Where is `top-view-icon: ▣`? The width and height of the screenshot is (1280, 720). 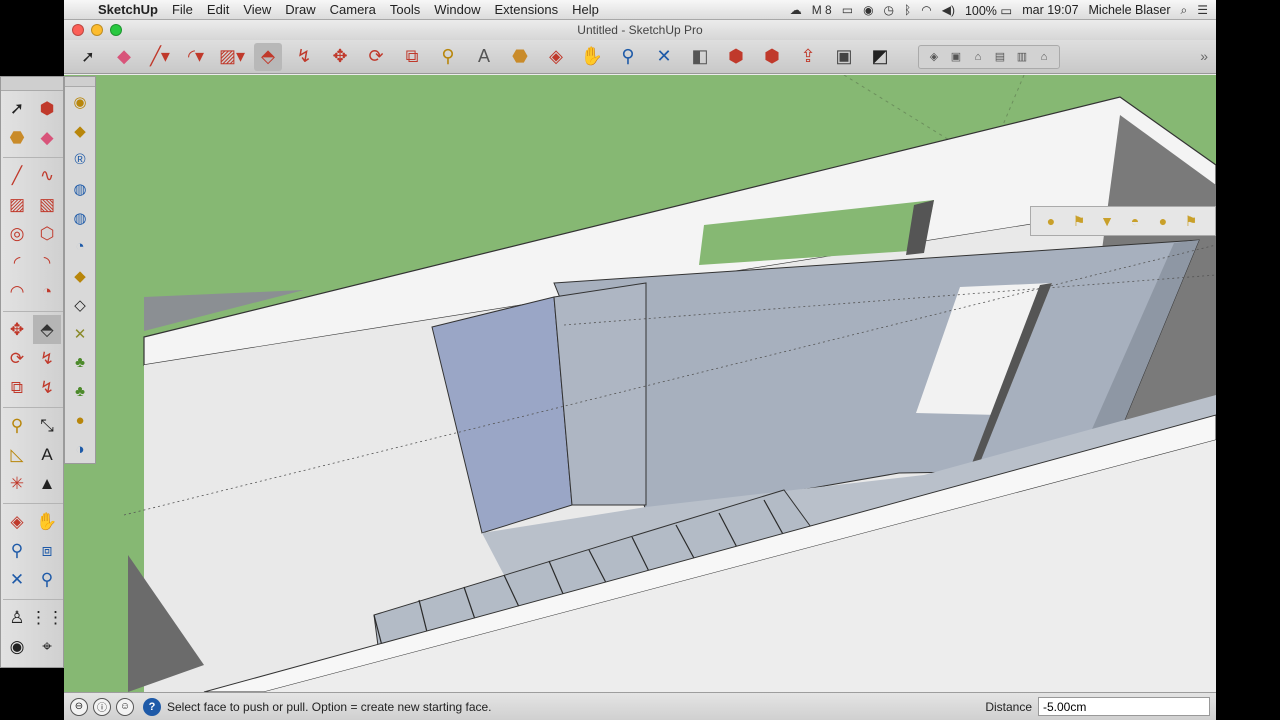
top-view-icon: ▣ is located at coordinates (956, 57).